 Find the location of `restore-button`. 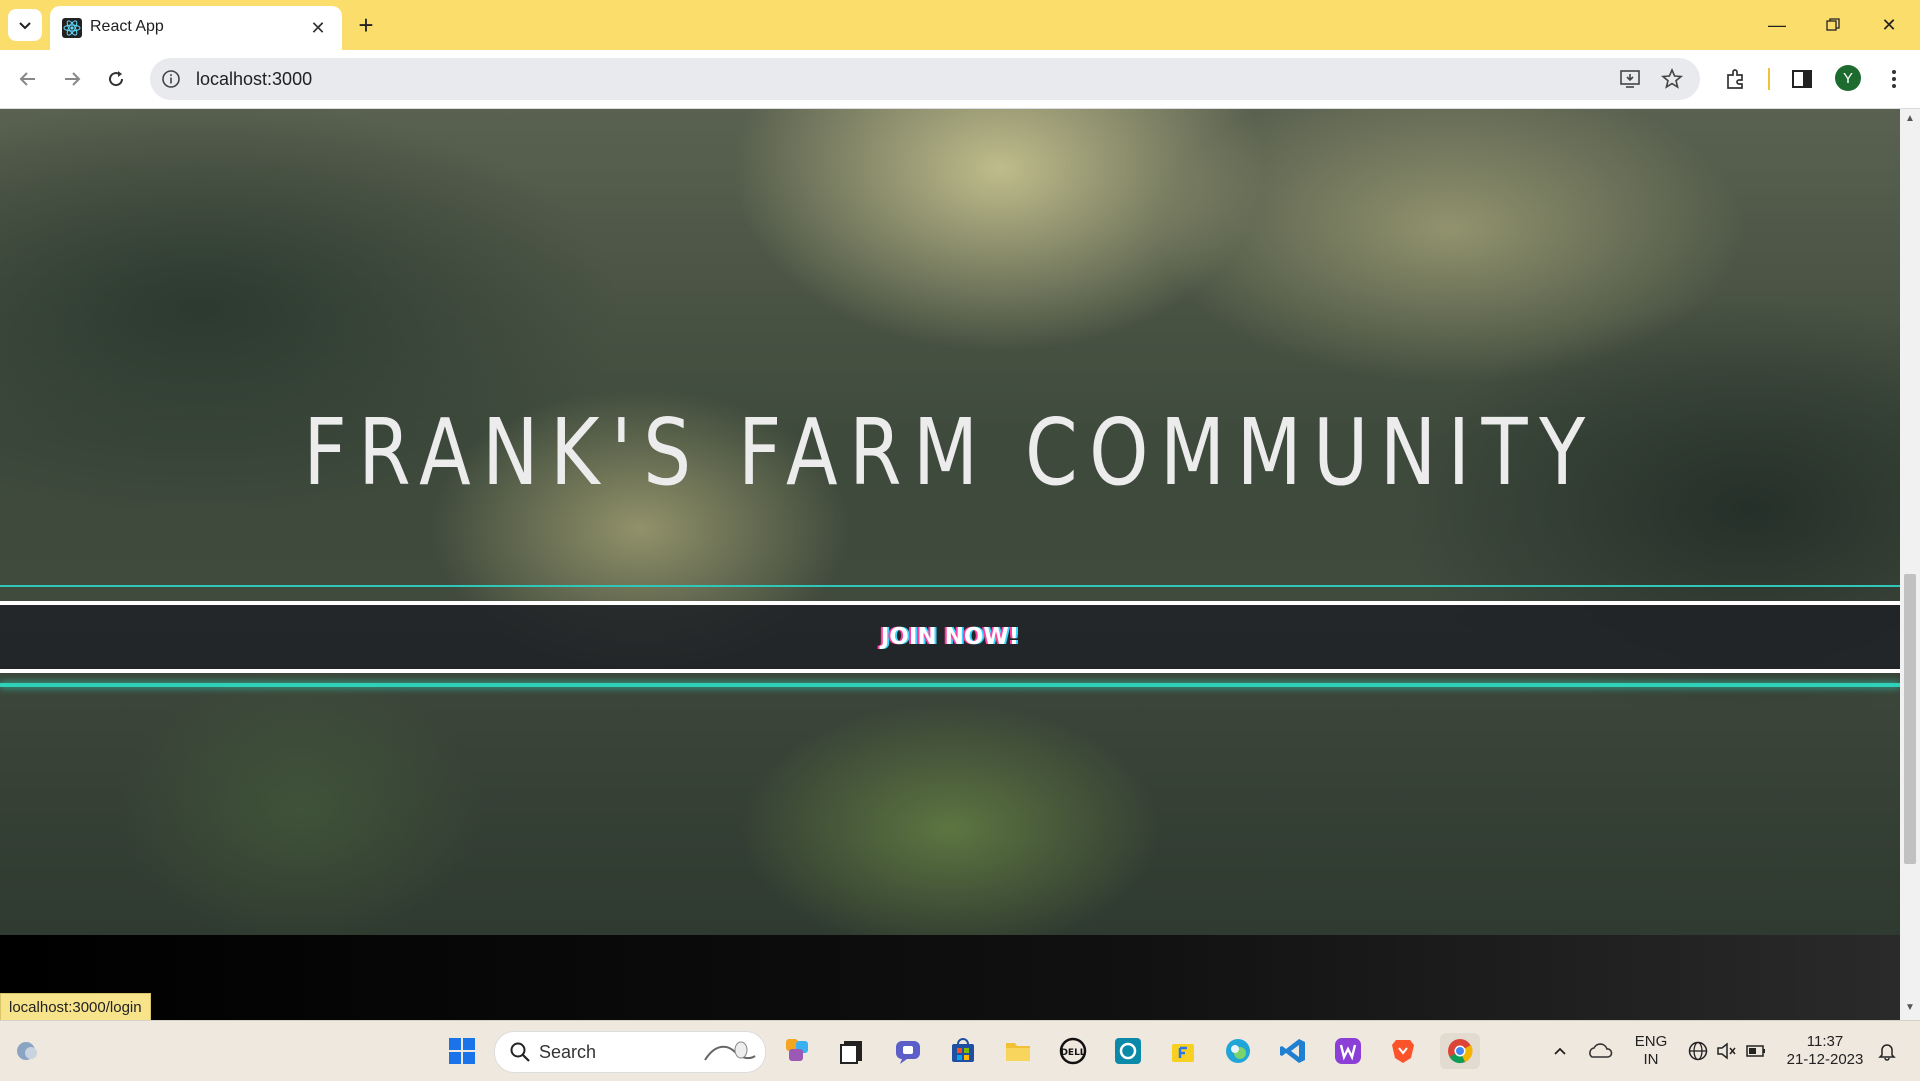

restore-button is located at coordinates (1833, 25).